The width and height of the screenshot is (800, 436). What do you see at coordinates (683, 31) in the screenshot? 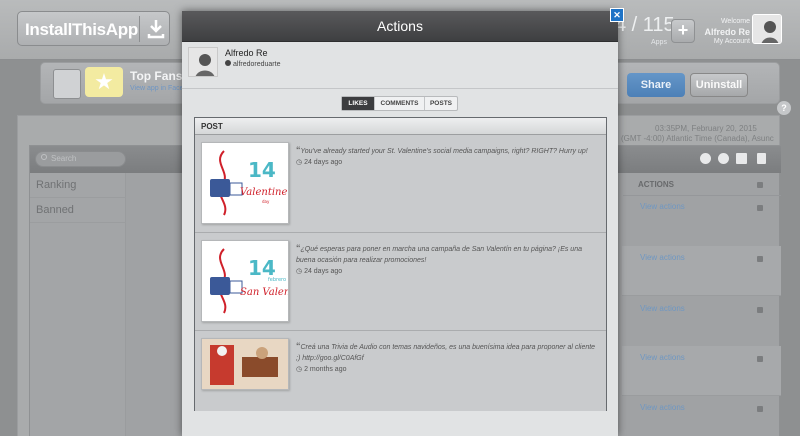
I see `add-app-button: +` at bounding box center [683, 31].